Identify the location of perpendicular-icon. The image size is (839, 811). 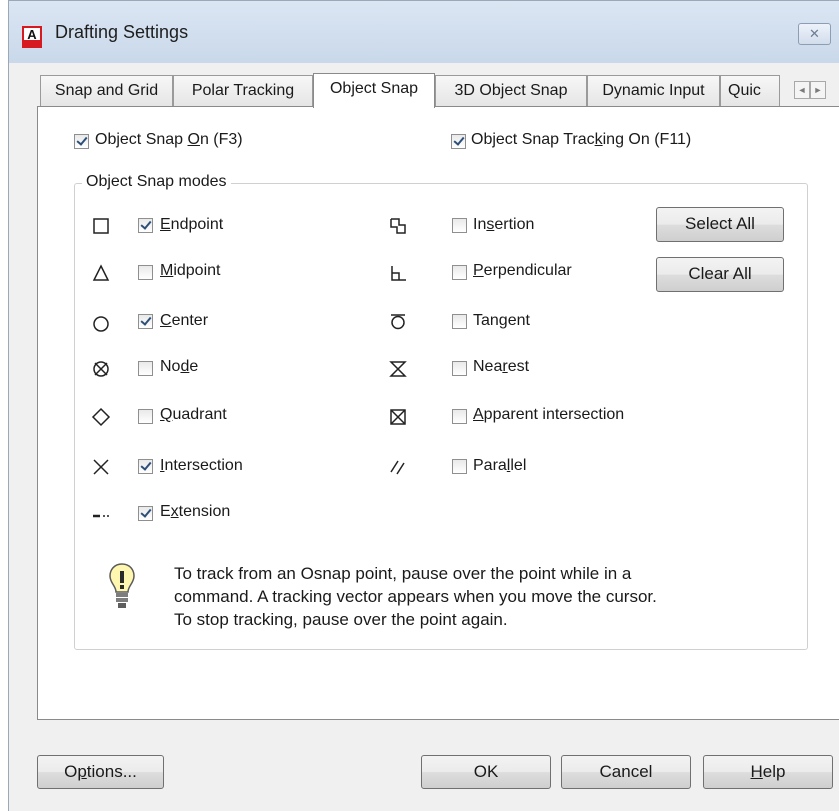
(398, 273).